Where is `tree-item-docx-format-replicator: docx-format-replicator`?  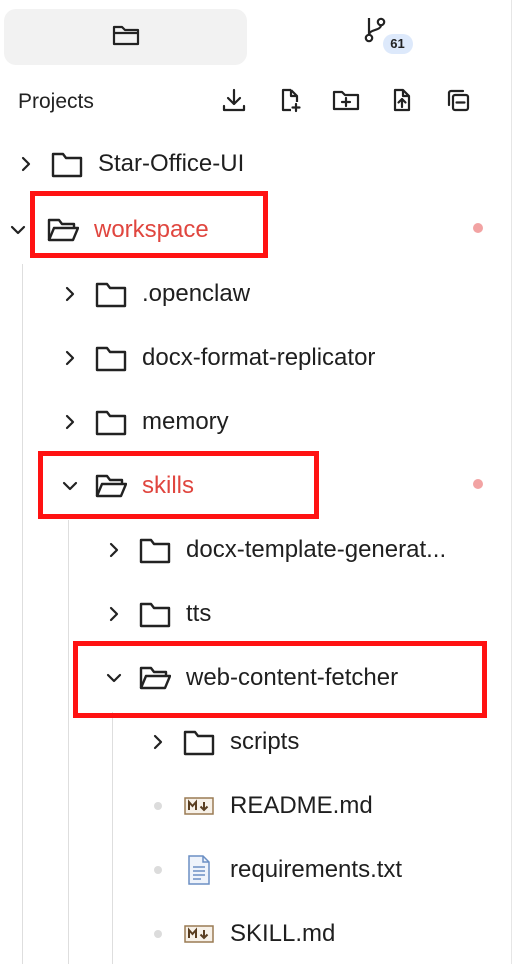
tree-item-docx-format-replicator: docx-format-replicator is located at coordinates (255, 358).